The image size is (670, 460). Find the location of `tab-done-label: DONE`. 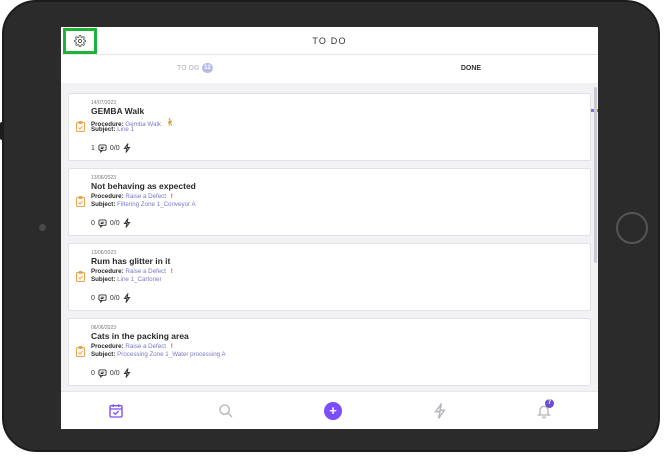

tab-done-label: DONE is located at coordinates (471, 68).